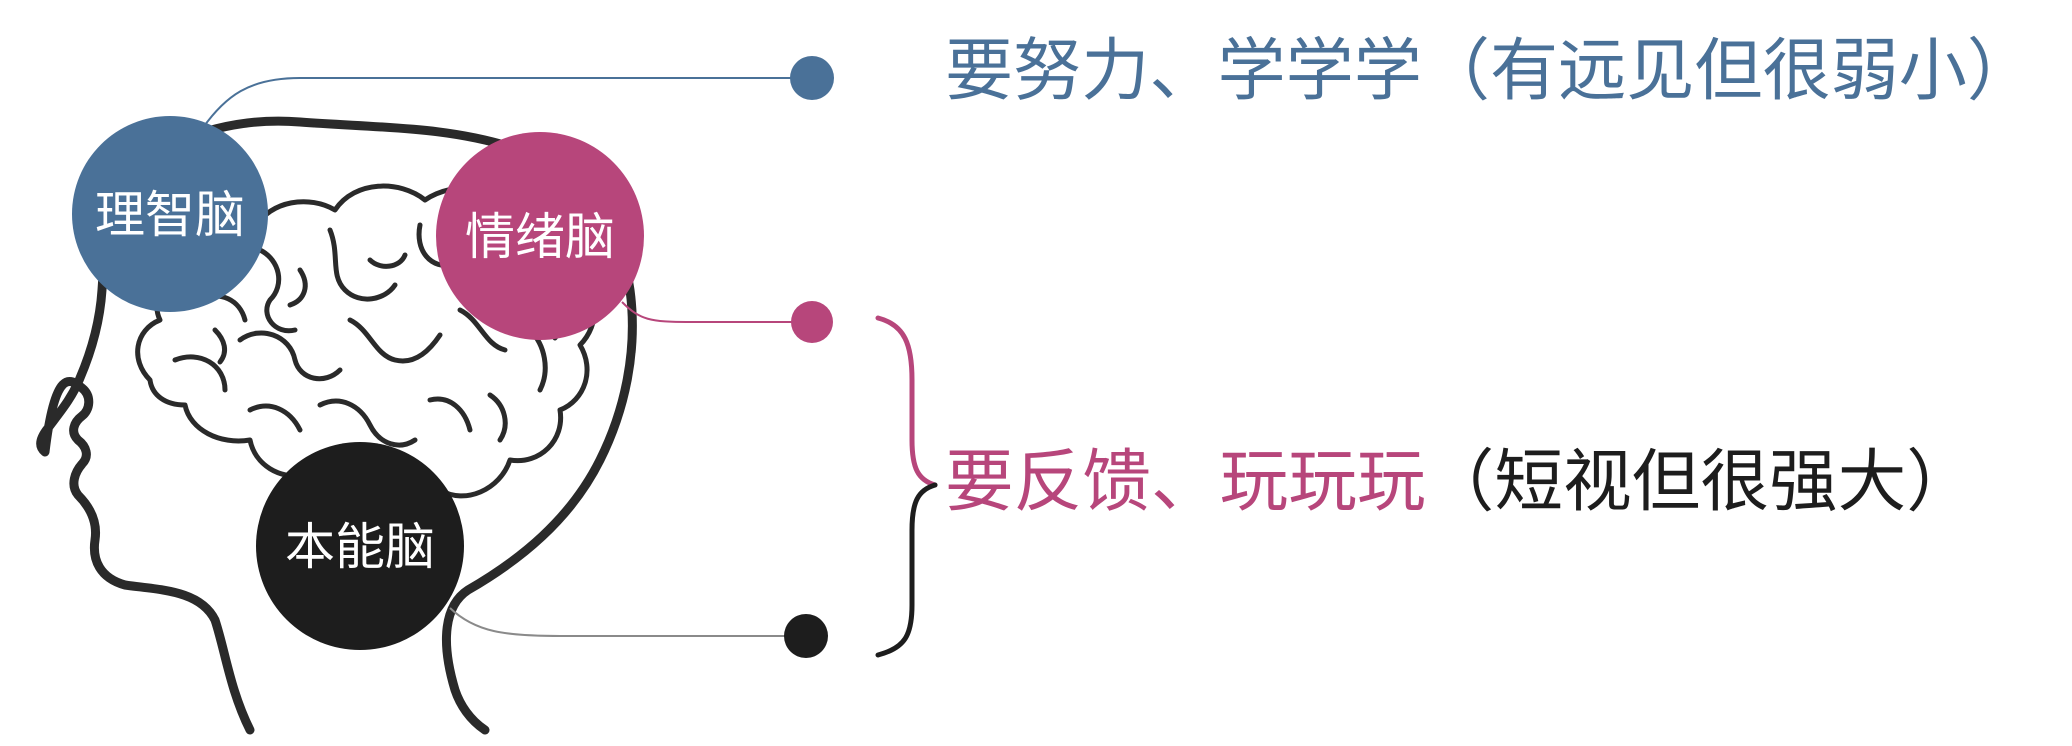 This screenshot has width=2072, height=746. I want to click on endpoint-dot-emotional, so click(812, 322).